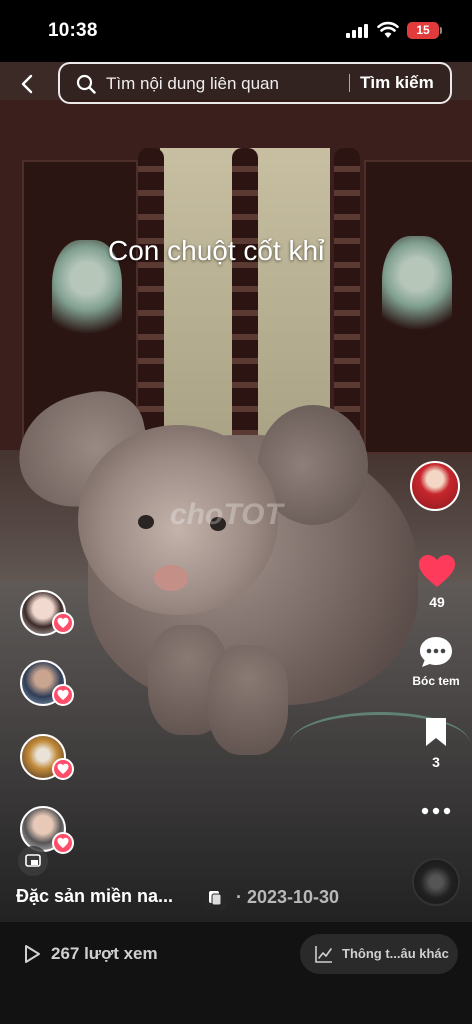 The height and width of the screenshot is (1024, 472). I want to click on cellular-signal-icon, so click(358, 31).